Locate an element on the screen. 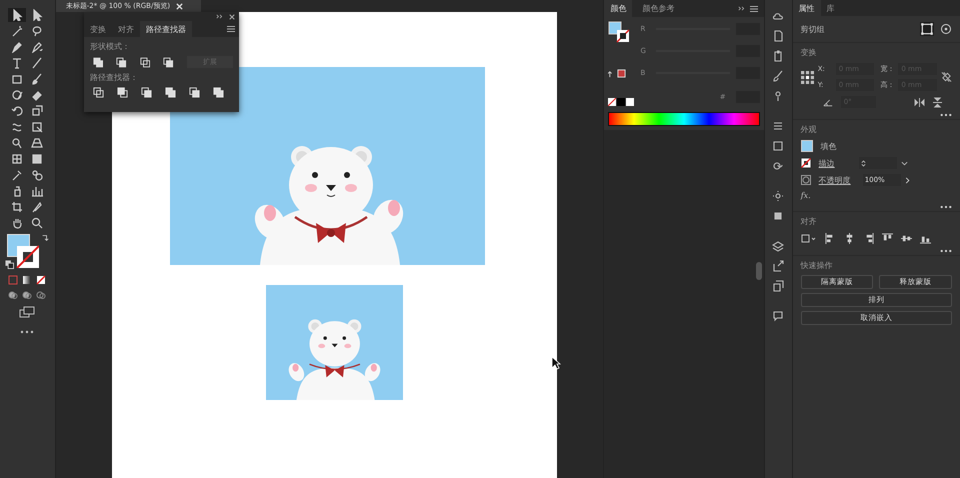 The image size is (960, 478). opacity-label: 不透明度 is located at coordinates (834, 180).